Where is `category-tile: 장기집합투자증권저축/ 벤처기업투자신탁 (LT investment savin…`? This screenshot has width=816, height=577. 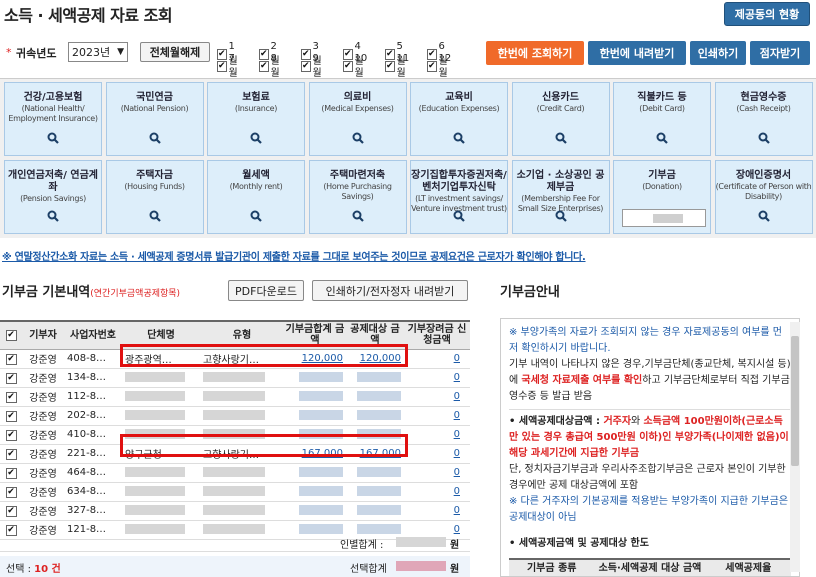
category-tile: 장기집합투자증권저축/ 벤처기업투자신탁 (LT investment savin… is located at coordinates (459, 197).